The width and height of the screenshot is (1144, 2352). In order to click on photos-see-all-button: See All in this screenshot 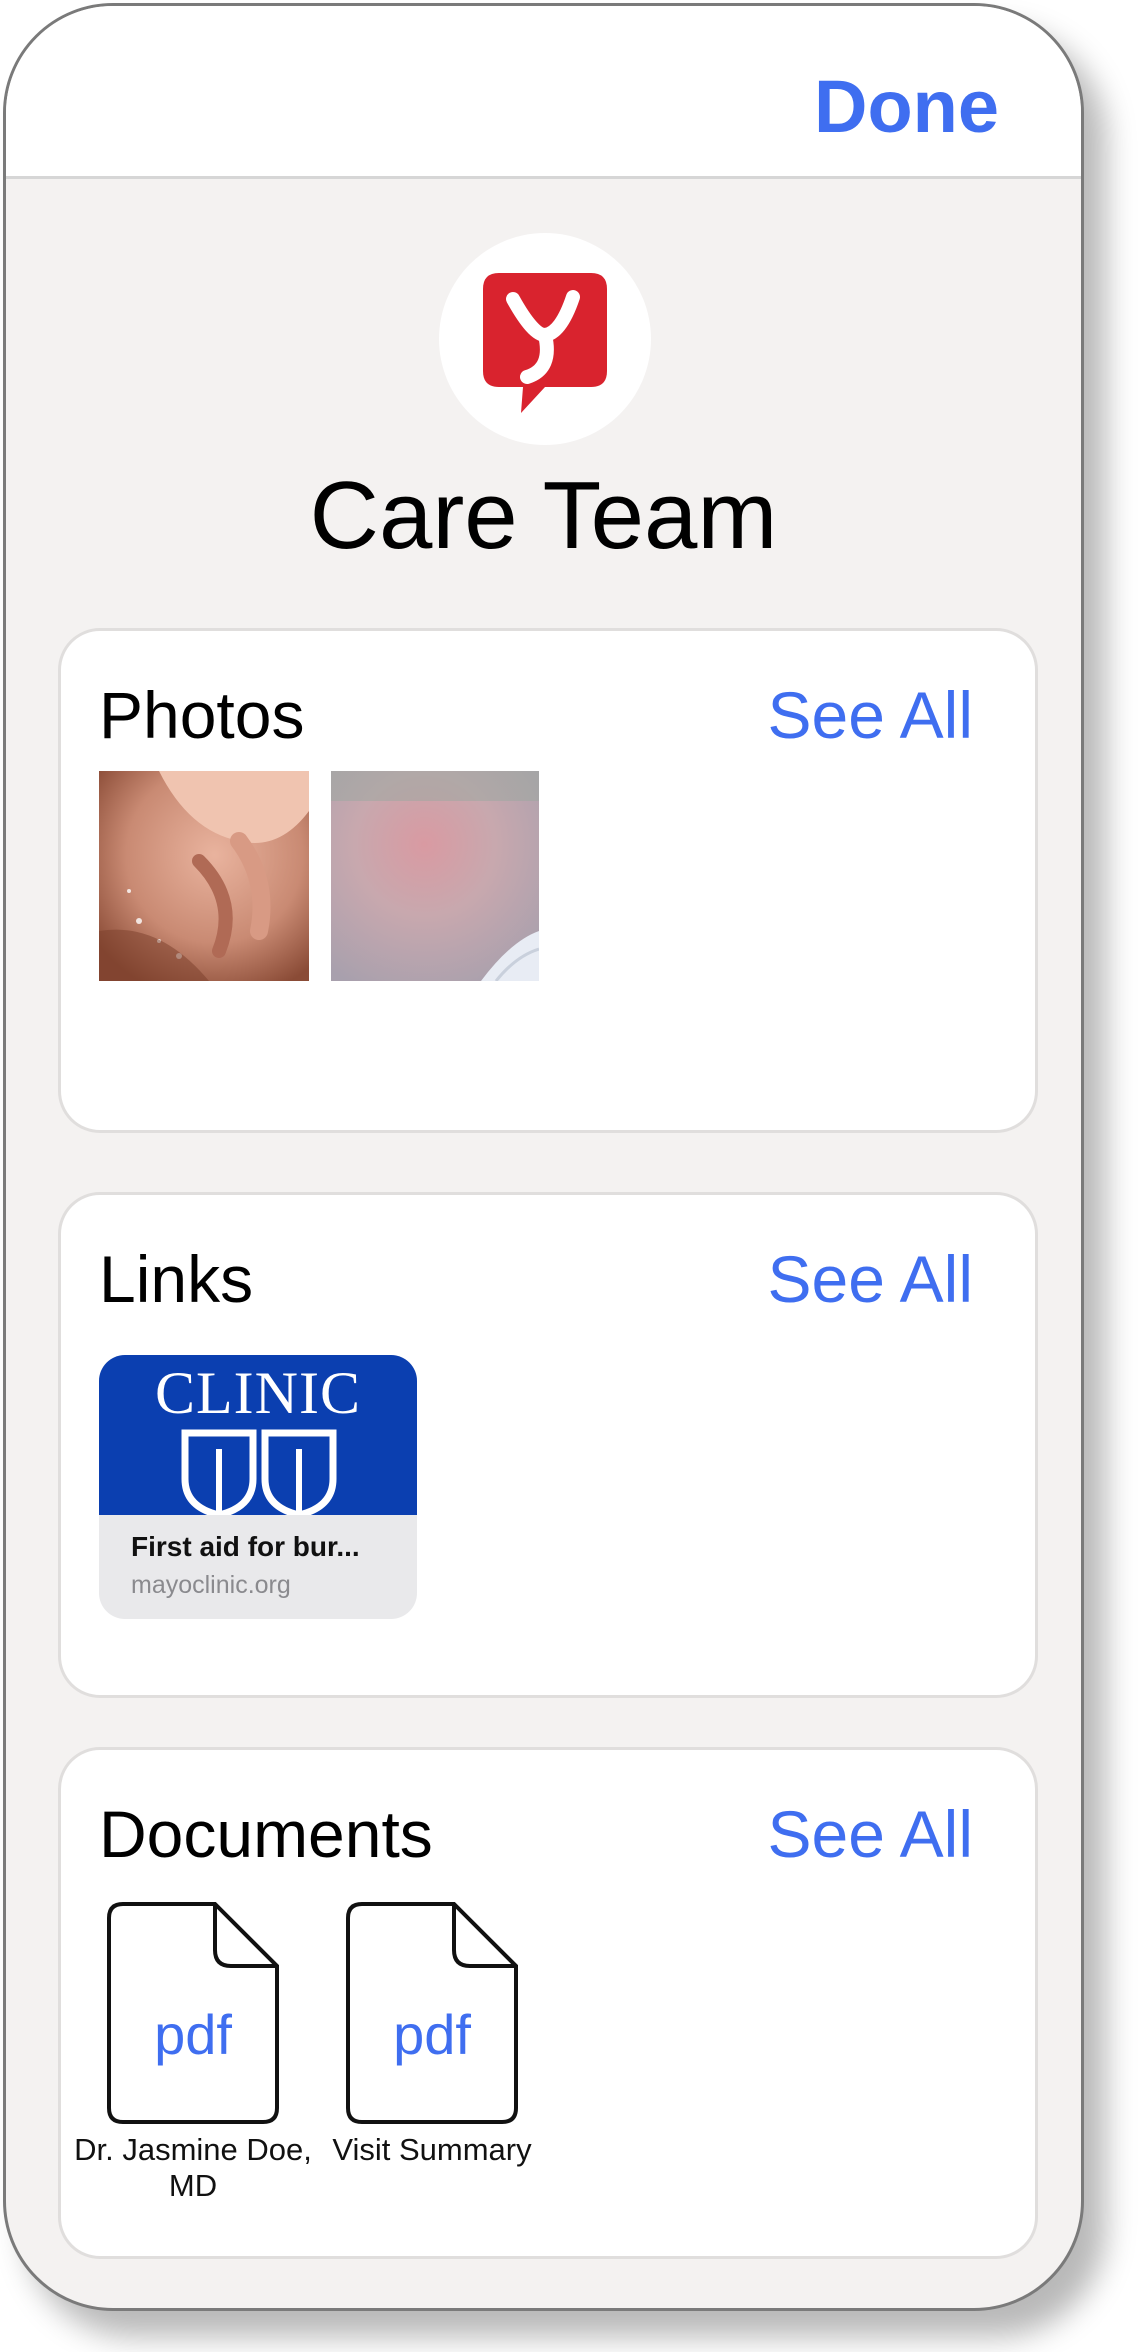, I will do `click(870, 715)`.